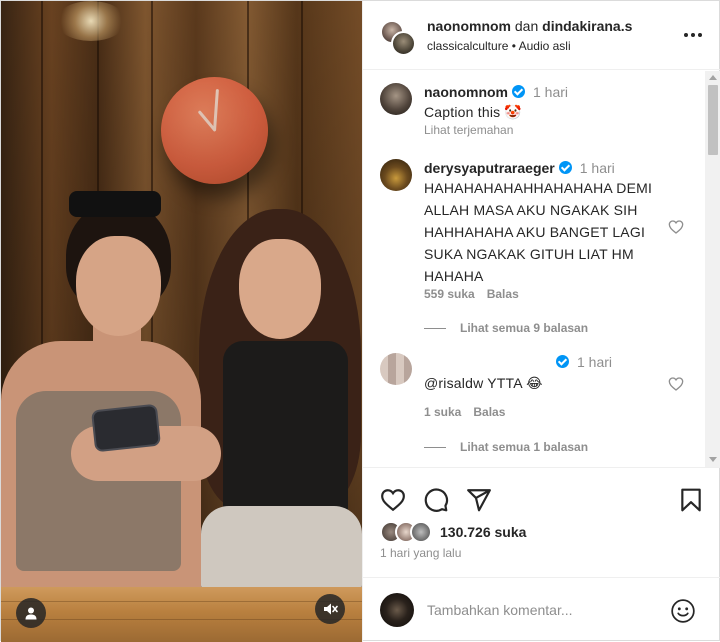 The width and height of the screenshot is (720, 642). I want to click on view-replies-button: Lihat semua 1 balasan, so click(506, 447).